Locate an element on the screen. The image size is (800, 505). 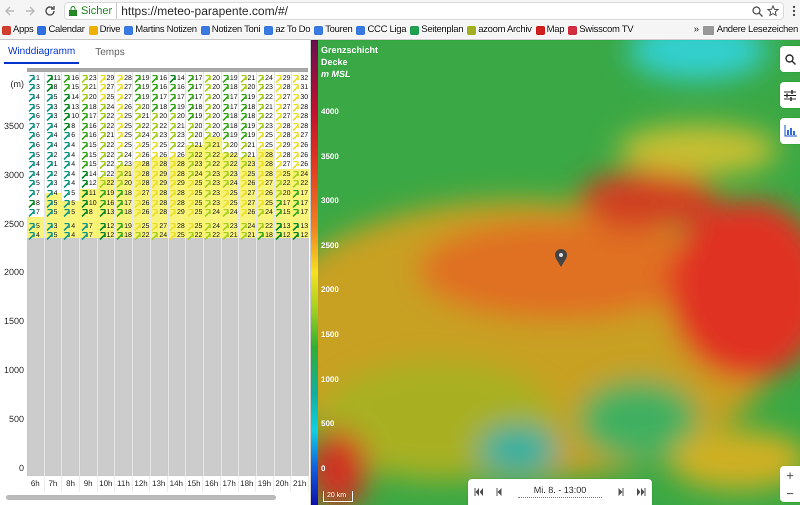
legend-scale-label: 1500 is located at coordinates (330, 335).